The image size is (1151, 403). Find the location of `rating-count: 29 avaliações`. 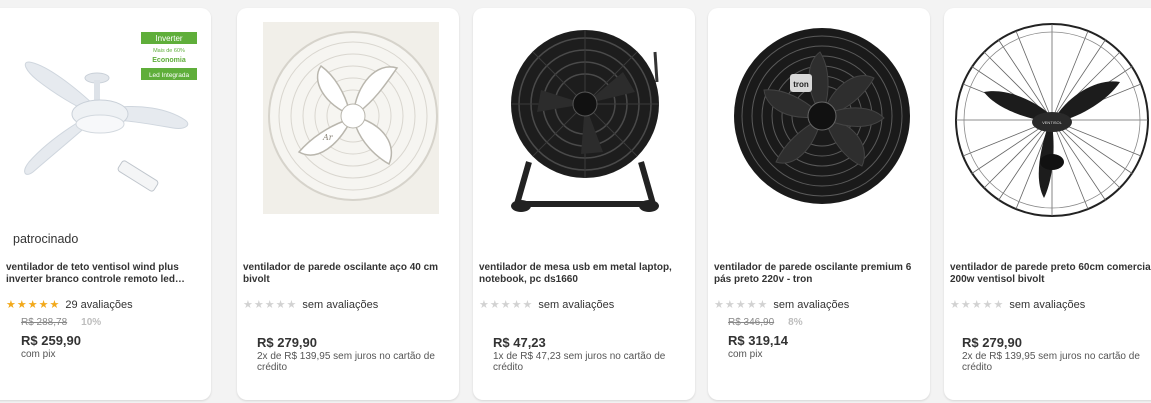

rating-count: 29 avaliações is located at coordinates (99, 305).